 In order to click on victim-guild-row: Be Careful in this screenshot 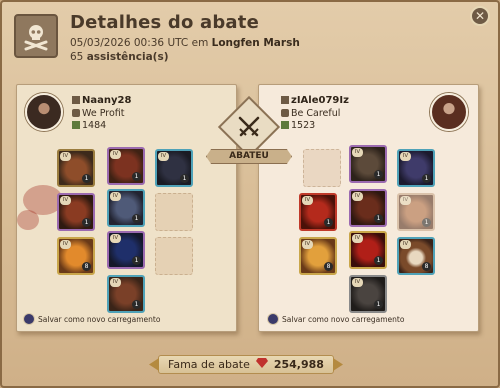, I will do `click(310, 113)`.